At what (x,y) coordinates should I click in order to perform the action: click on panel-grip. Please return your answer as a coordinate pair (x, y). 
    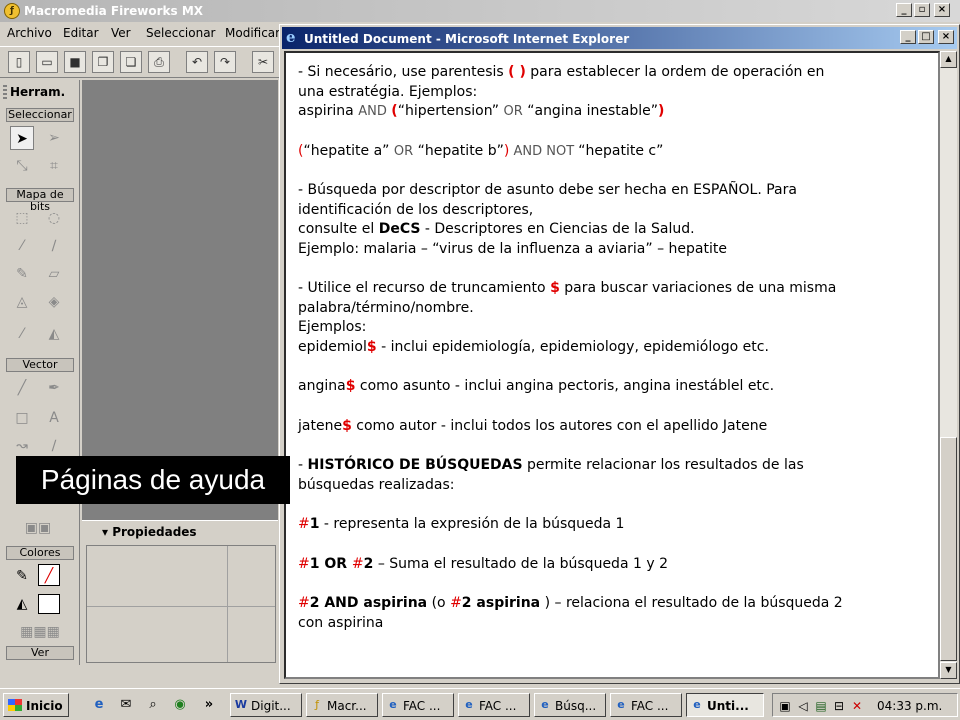
    Looking at the image, I should click on (5, 92).